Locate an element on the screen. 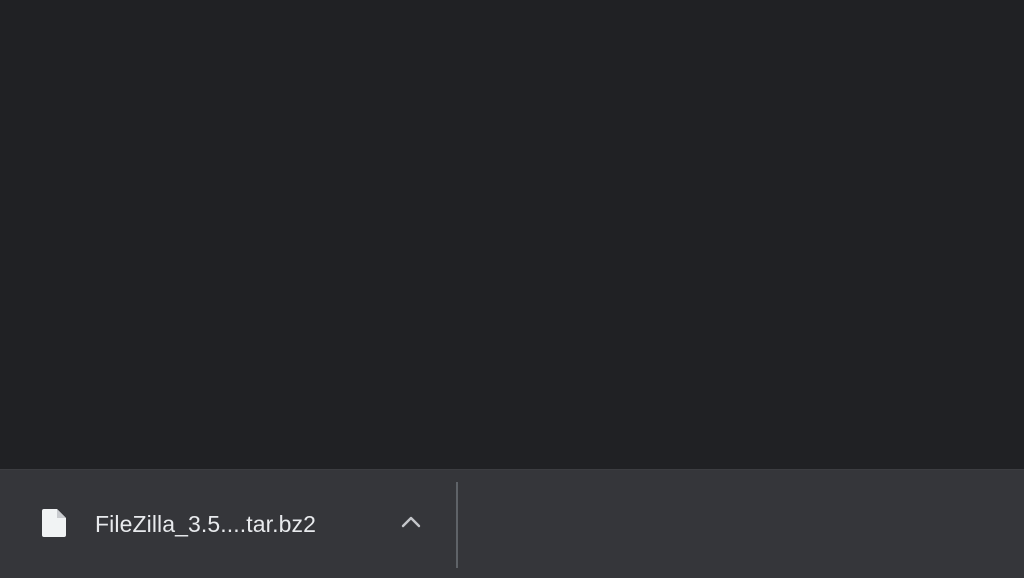 The height and width of the screenshot is (578, 1024). download-file-name: FileZilla_3.5....tar.bz2 is located at coordinates (206, 524).